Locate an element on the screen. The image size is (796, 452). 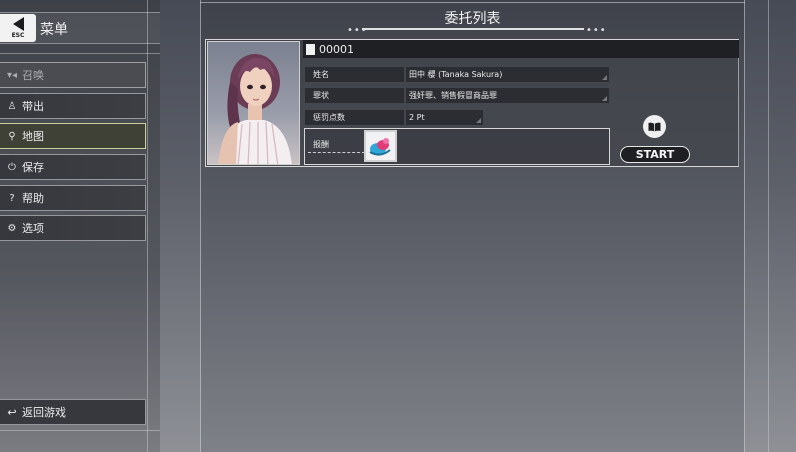
menu-item-map: ⚲ 地图 is located at coordinates (73, 136).